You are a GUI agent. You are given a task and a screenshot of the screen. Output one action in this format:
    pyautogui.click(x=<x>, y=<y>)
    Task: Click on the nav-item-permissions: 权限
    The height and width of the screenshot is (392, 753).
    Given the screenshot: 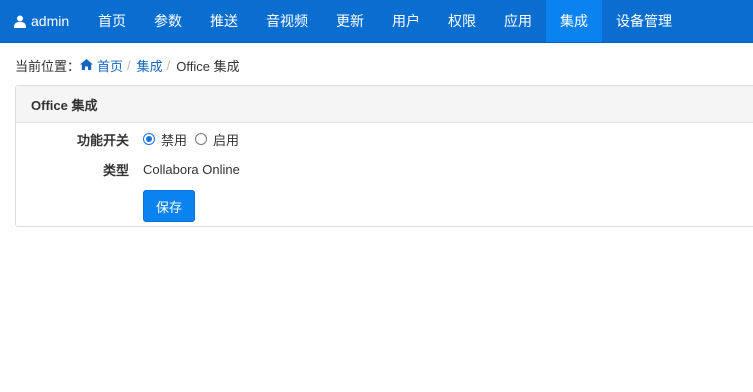 What is the action you would take?
    pyautogui.click(x=462, y=21)
    